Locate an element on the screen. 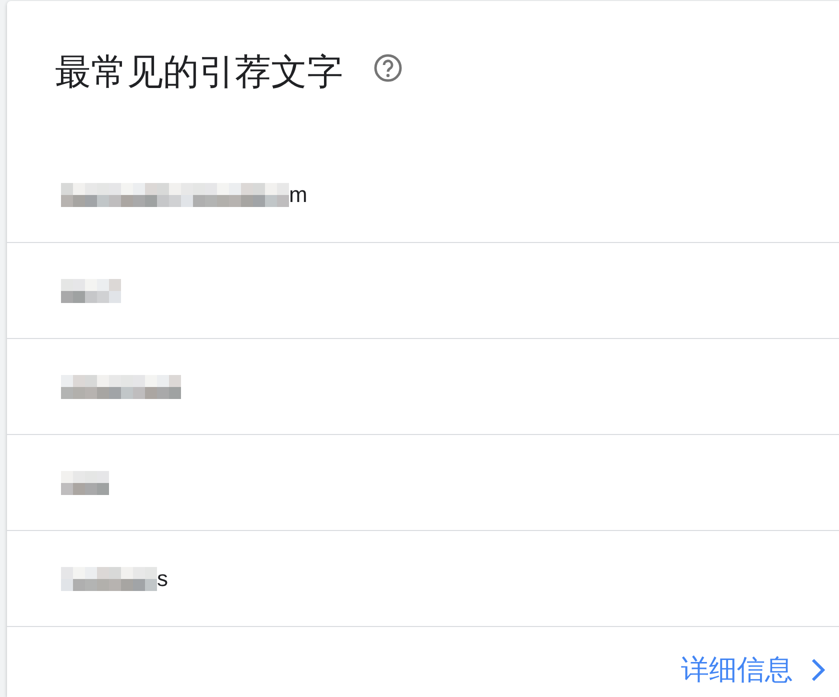 This screenshot has width=839, height=697. linking-text-fragment: m is located at coordinates (298, 194).